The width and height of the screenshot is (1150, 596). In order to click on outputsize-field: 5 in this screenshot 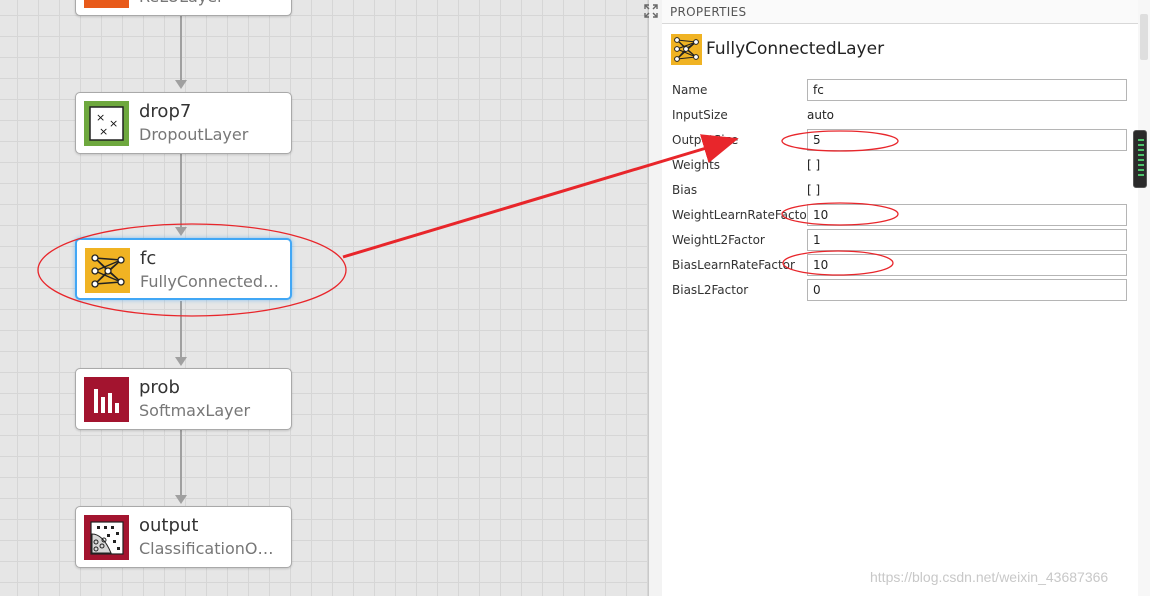, I will do `click(967, 140)`.